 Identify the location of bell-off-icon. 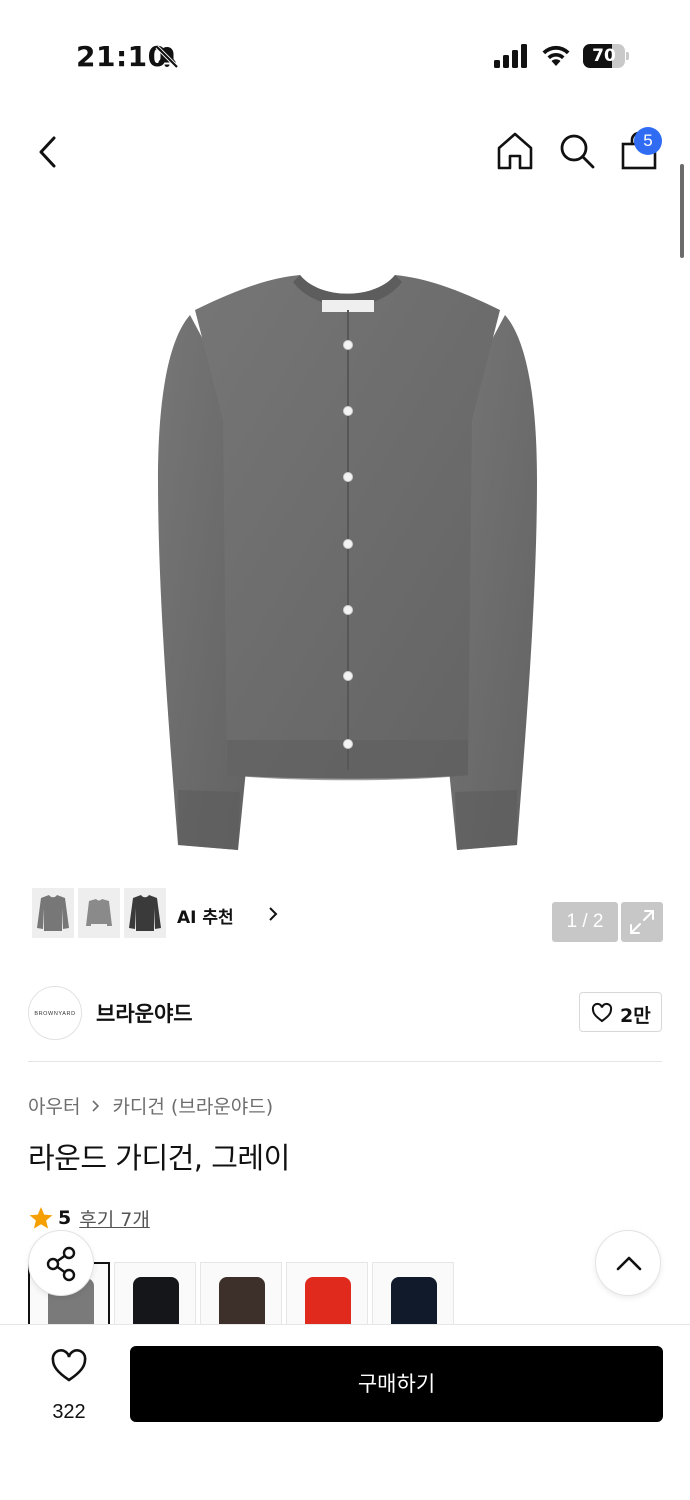
(167, 57).